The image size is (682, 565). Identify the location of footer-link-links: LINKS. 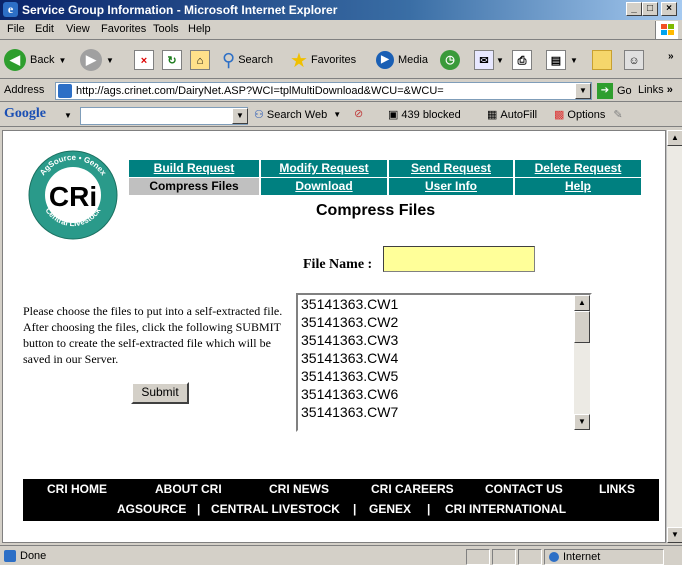
(617, 489).